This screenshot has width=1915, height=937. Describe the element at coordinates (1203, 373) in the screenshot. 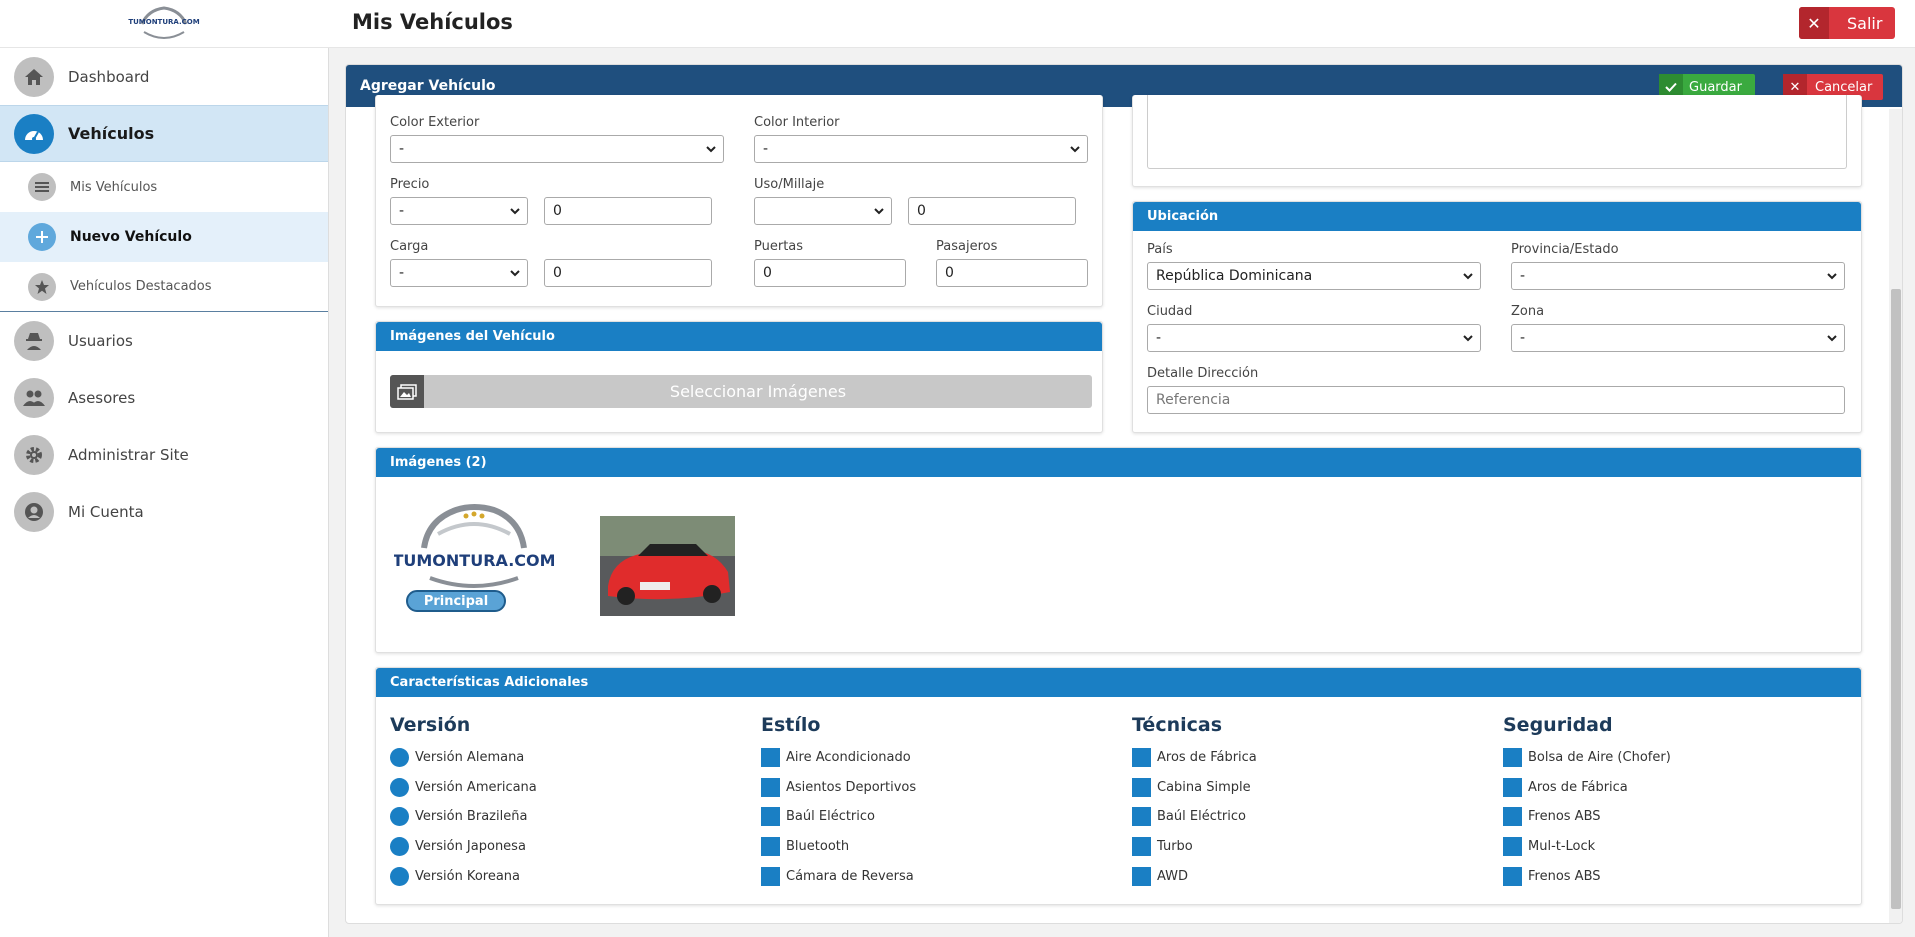

I see `detalle-label: Detalle Dirección` at that location.